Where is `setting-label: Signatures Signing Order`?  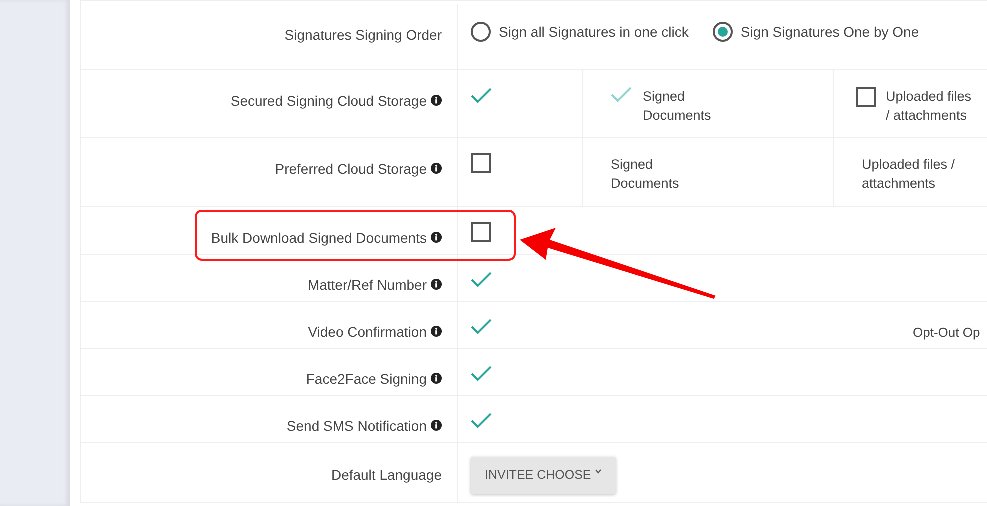
setting-label: Signatures Signing Order is located at coordinates (363, 35).